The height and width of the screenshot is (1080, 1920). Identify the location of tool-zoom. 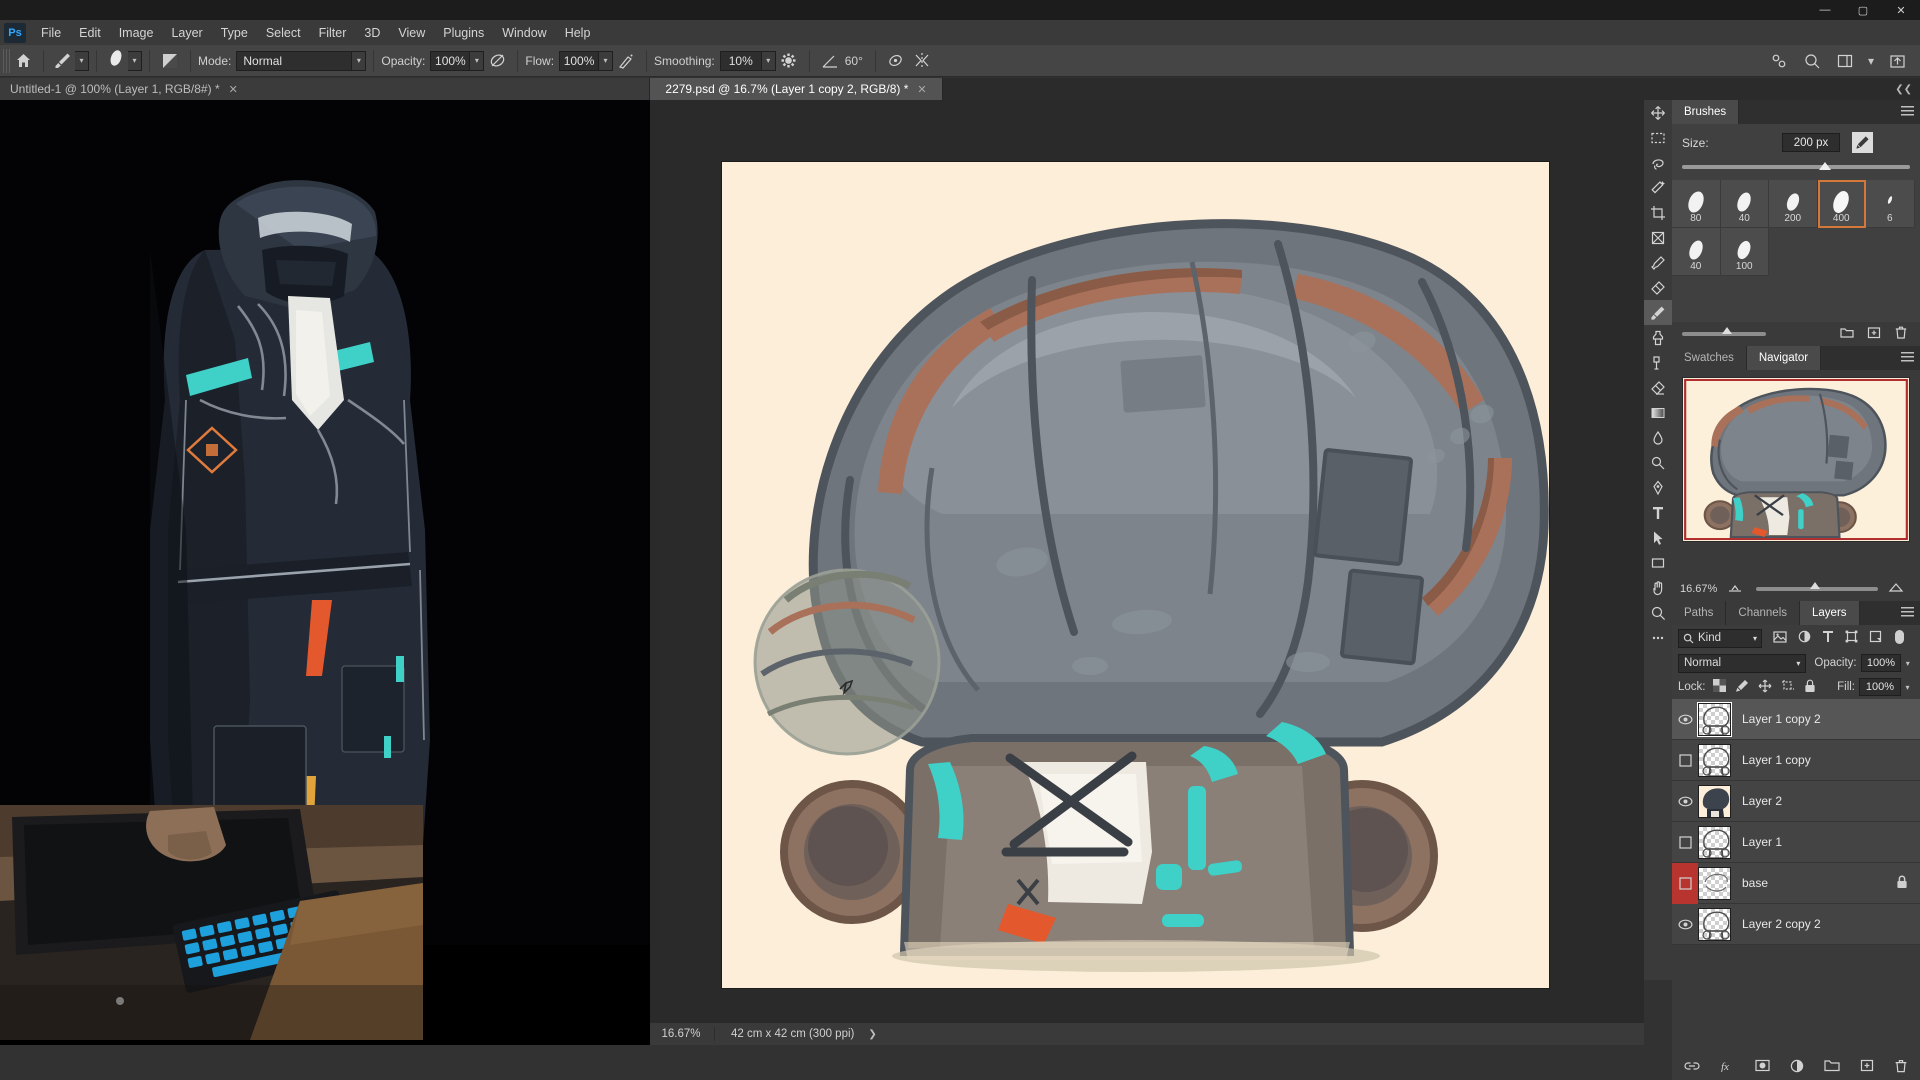
(1658, 612).